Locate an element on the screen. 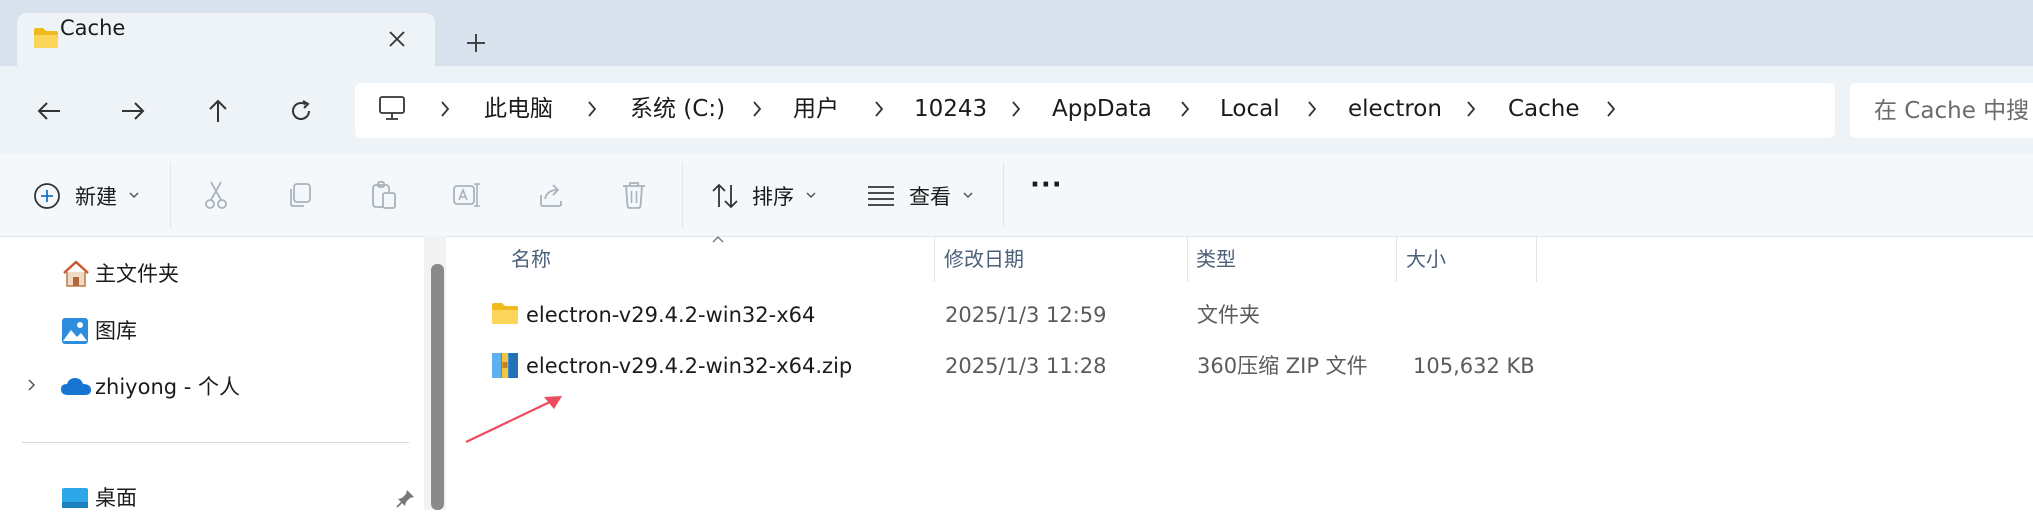  plus-icon is located at coordinates (476, 43).